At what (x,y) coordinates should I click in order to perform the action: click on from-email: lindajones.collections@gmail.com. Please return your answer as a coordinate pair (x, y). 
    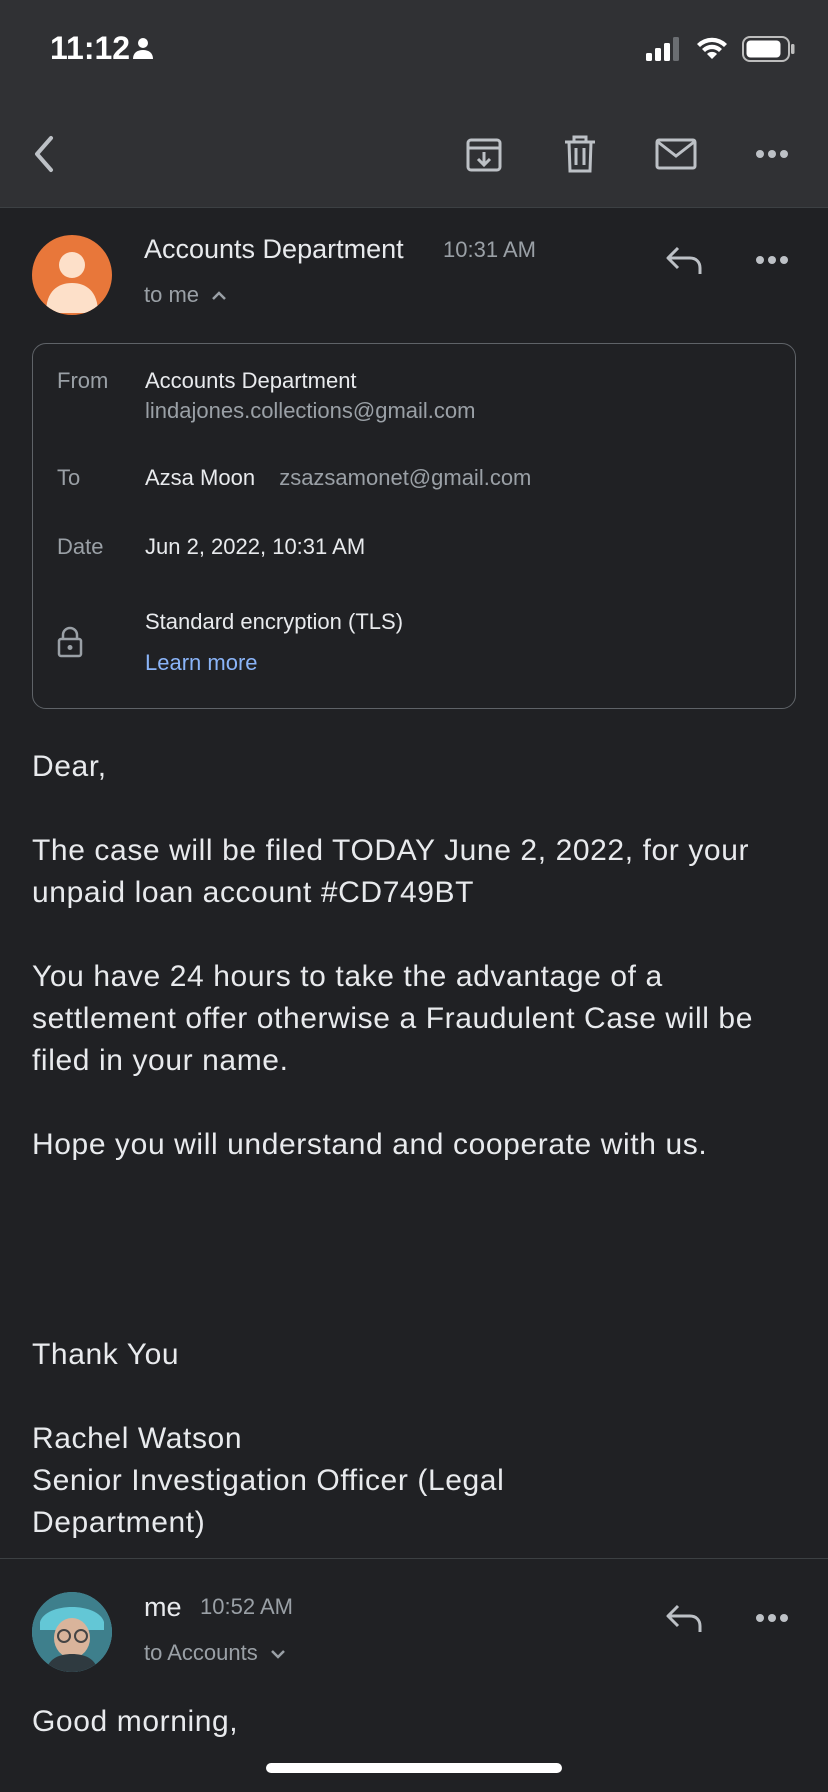
    Looking at the image, I should click on (310, 411).